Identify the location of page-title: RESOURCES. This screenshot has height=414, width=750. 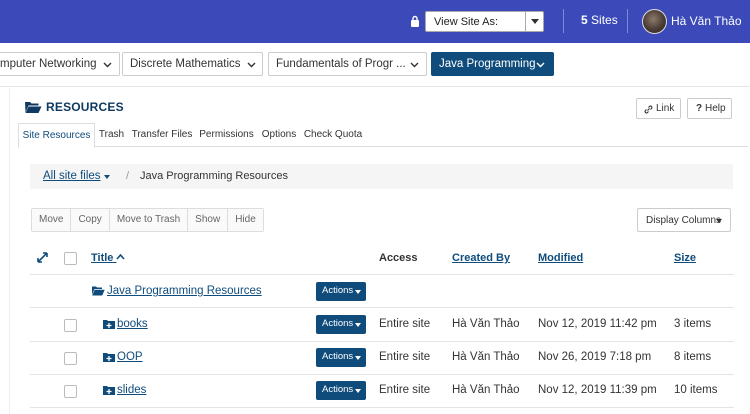
(74, 107).